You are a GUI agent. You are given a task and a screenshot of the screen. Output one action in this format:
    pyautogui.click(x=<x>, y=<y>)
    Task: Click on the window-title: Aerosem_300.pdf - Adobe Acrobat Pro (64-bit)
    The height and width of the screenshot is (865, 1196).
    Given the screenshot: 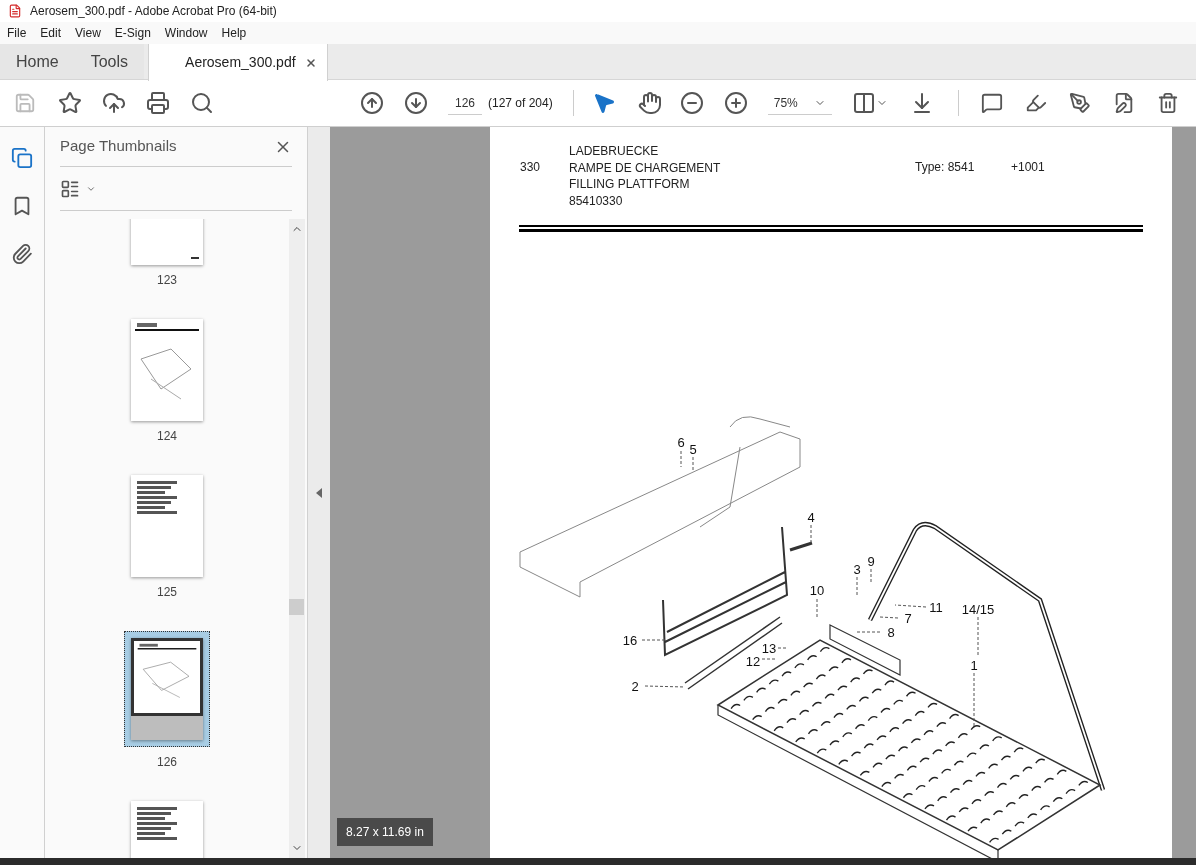 What is the action you would take?
    pyautogui.click(x=153, y=11)
    